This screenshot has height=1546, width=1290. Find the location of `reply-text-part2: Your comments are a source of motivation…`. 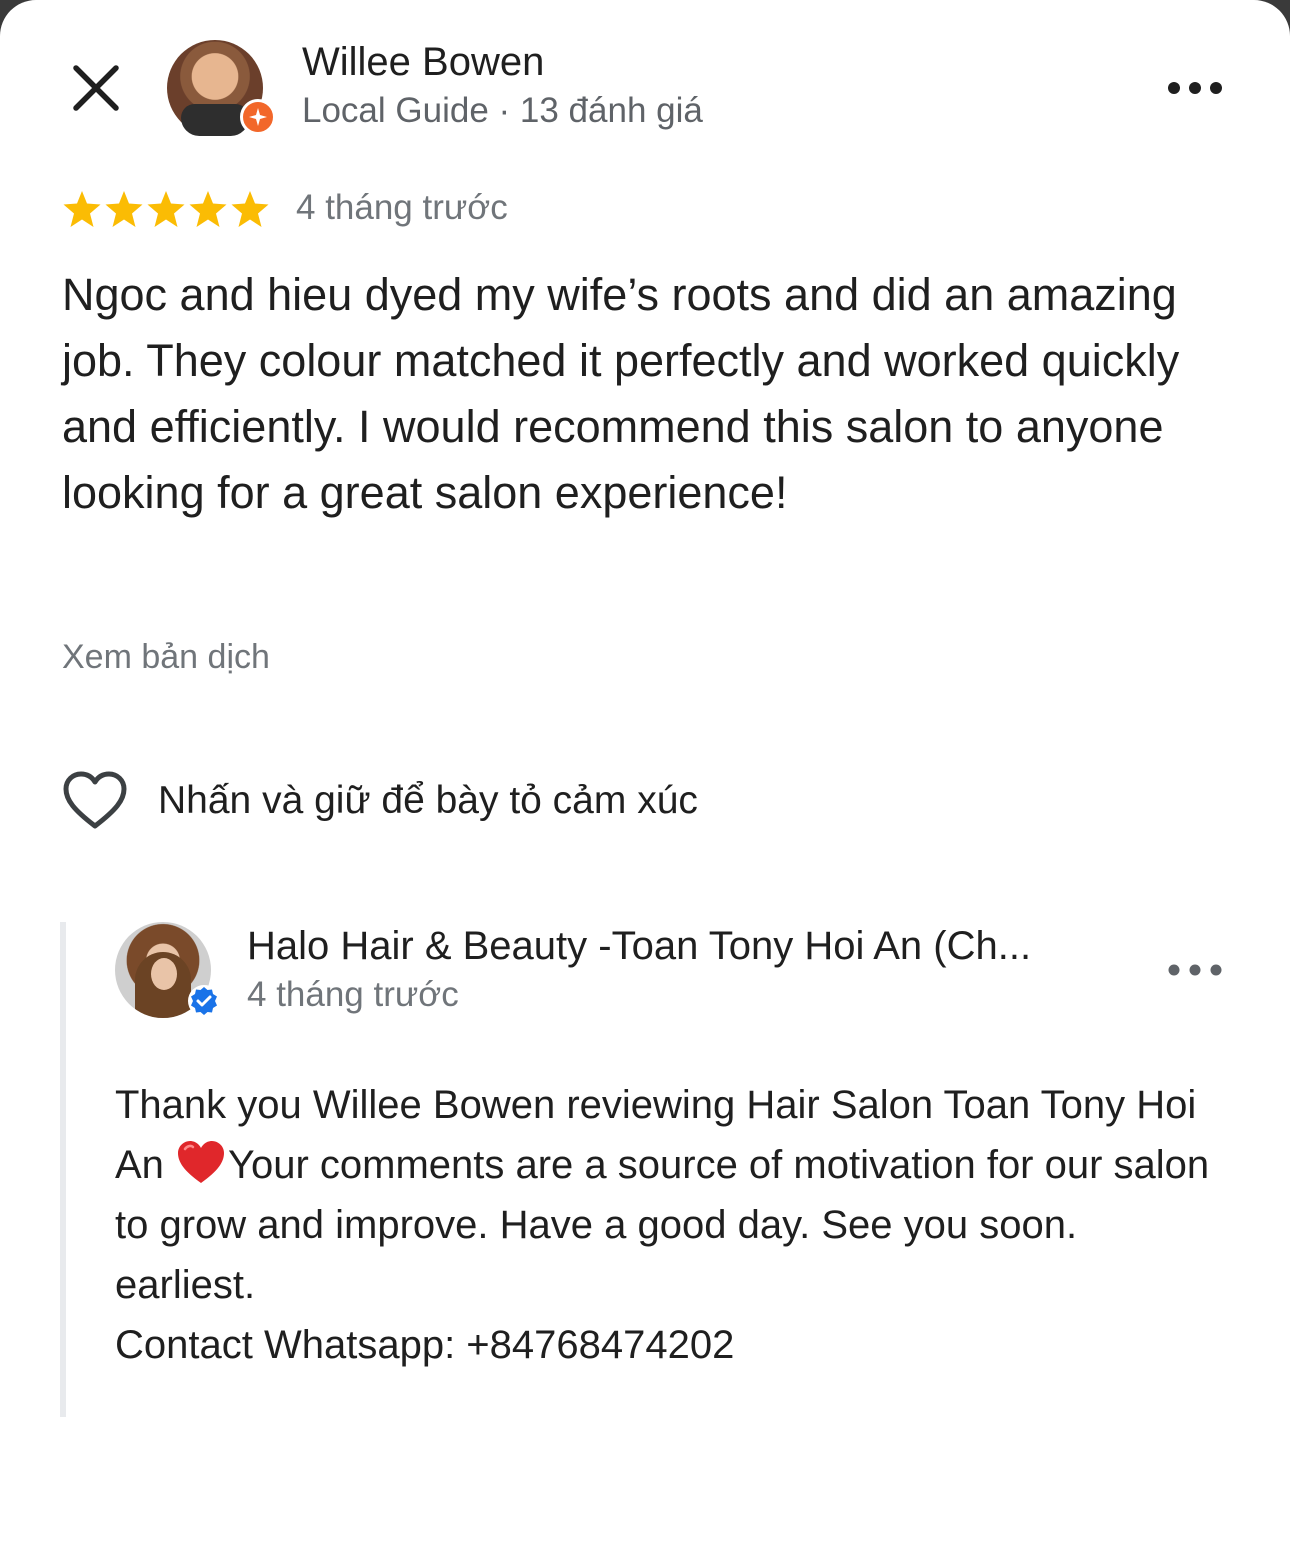

reply-text-part2: Your comments are a source of motivation… is located at coordinates (662, 1225).